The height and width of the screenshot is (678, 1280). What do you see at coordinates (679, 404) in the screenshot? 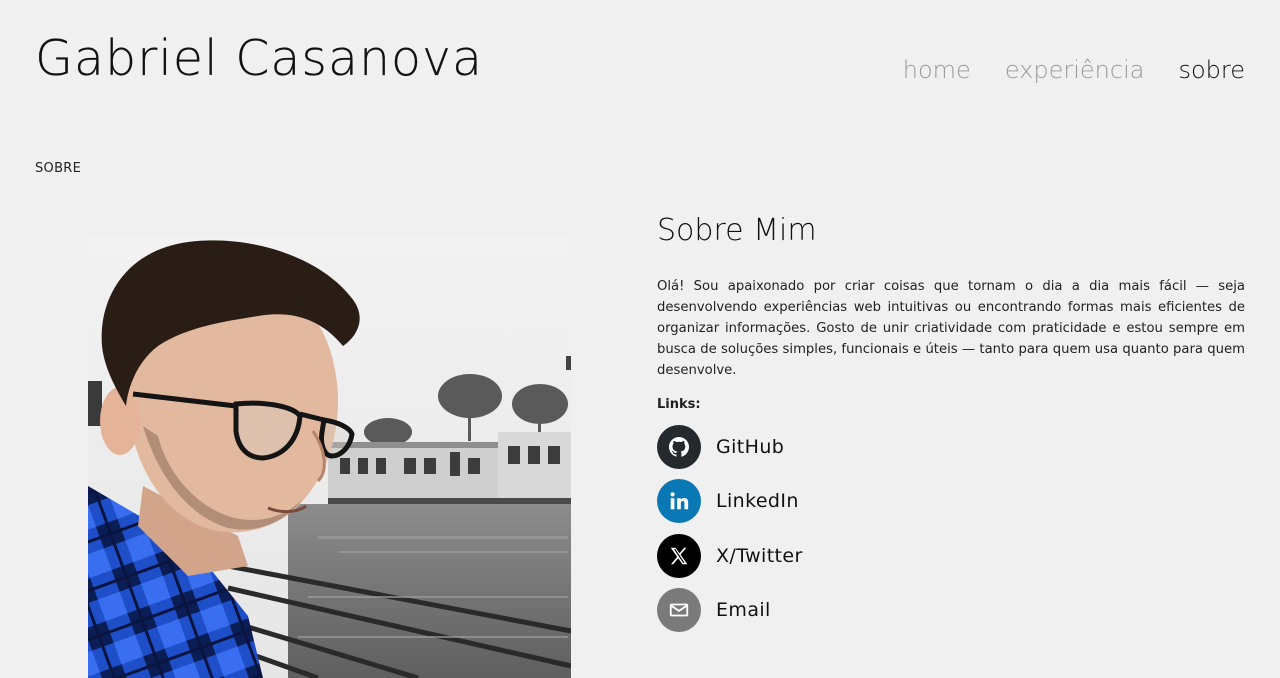
I see `links-label: Links:` at bounding box center [679, 404].